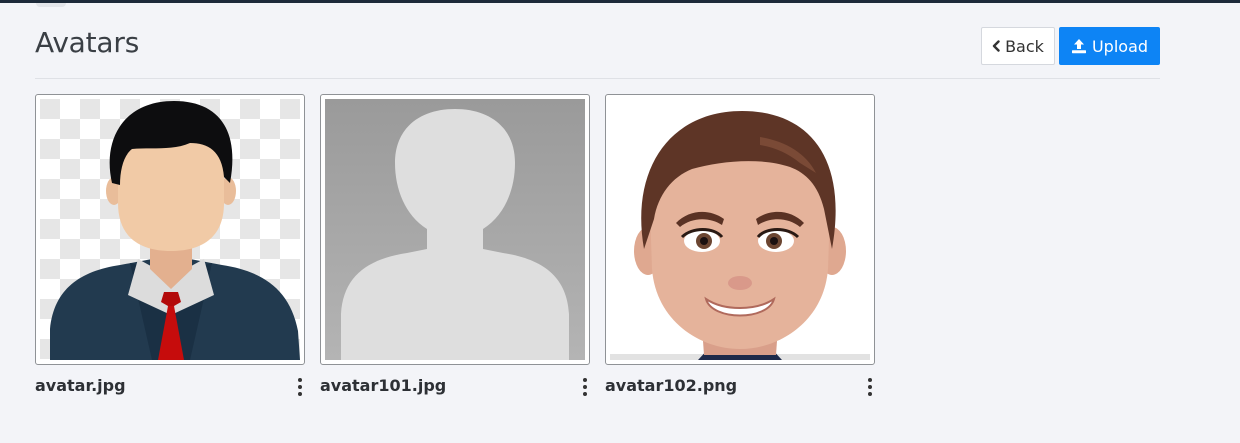 Image resolution: width=1240 pixels, height=443 pixels. What do you see at coordinates (996, 46) in the screenshot?
I see `chevron-left-icon` at bounding box center [996, 46].